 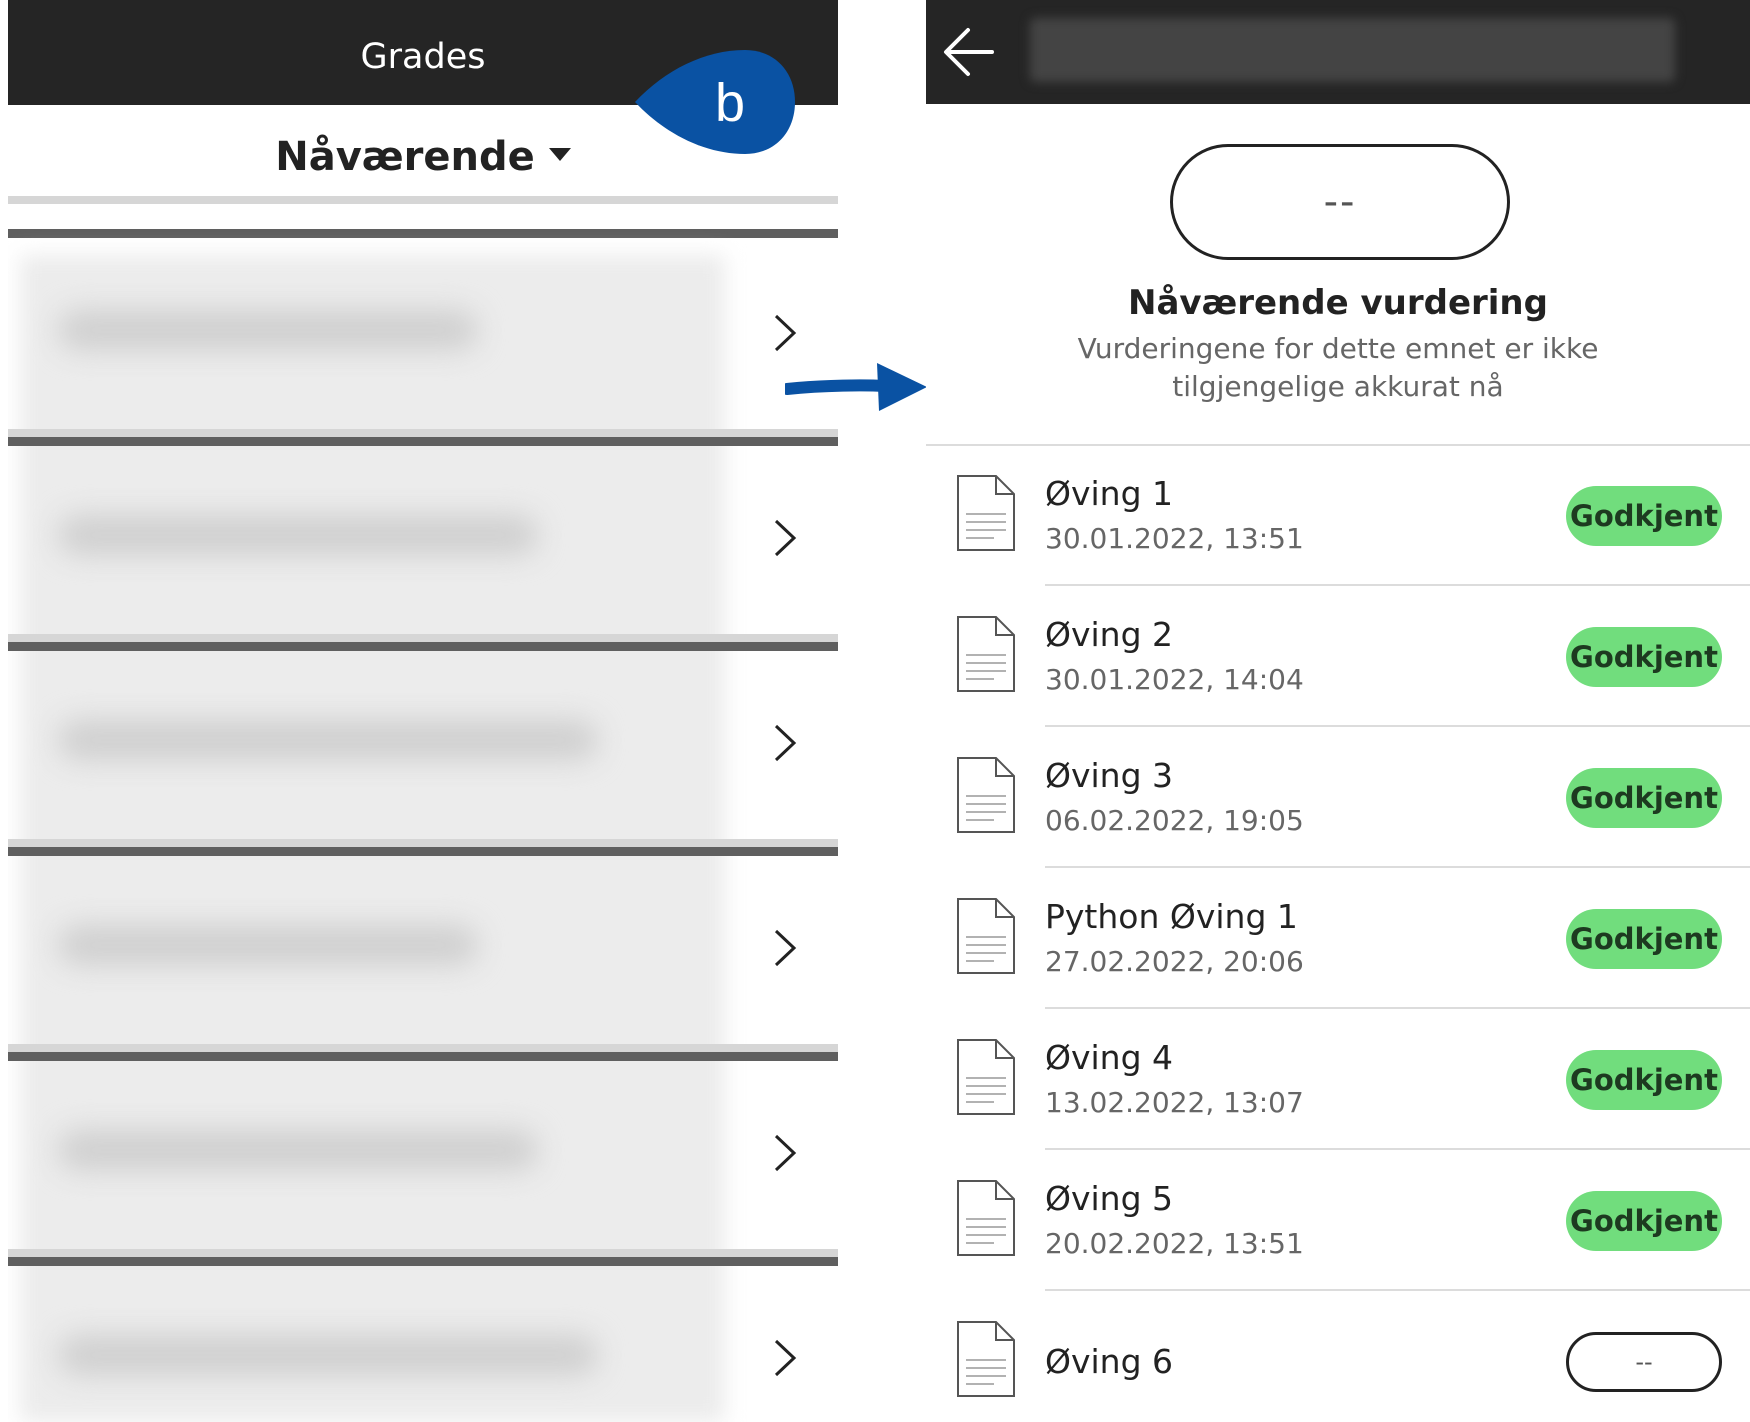 What do you see at coordinates (1338, 516) in the screenshot?
I see `assignment-row: Øving 1 30.01.2022, 13:51 Godkjent` at bounding box center [1338, 516].